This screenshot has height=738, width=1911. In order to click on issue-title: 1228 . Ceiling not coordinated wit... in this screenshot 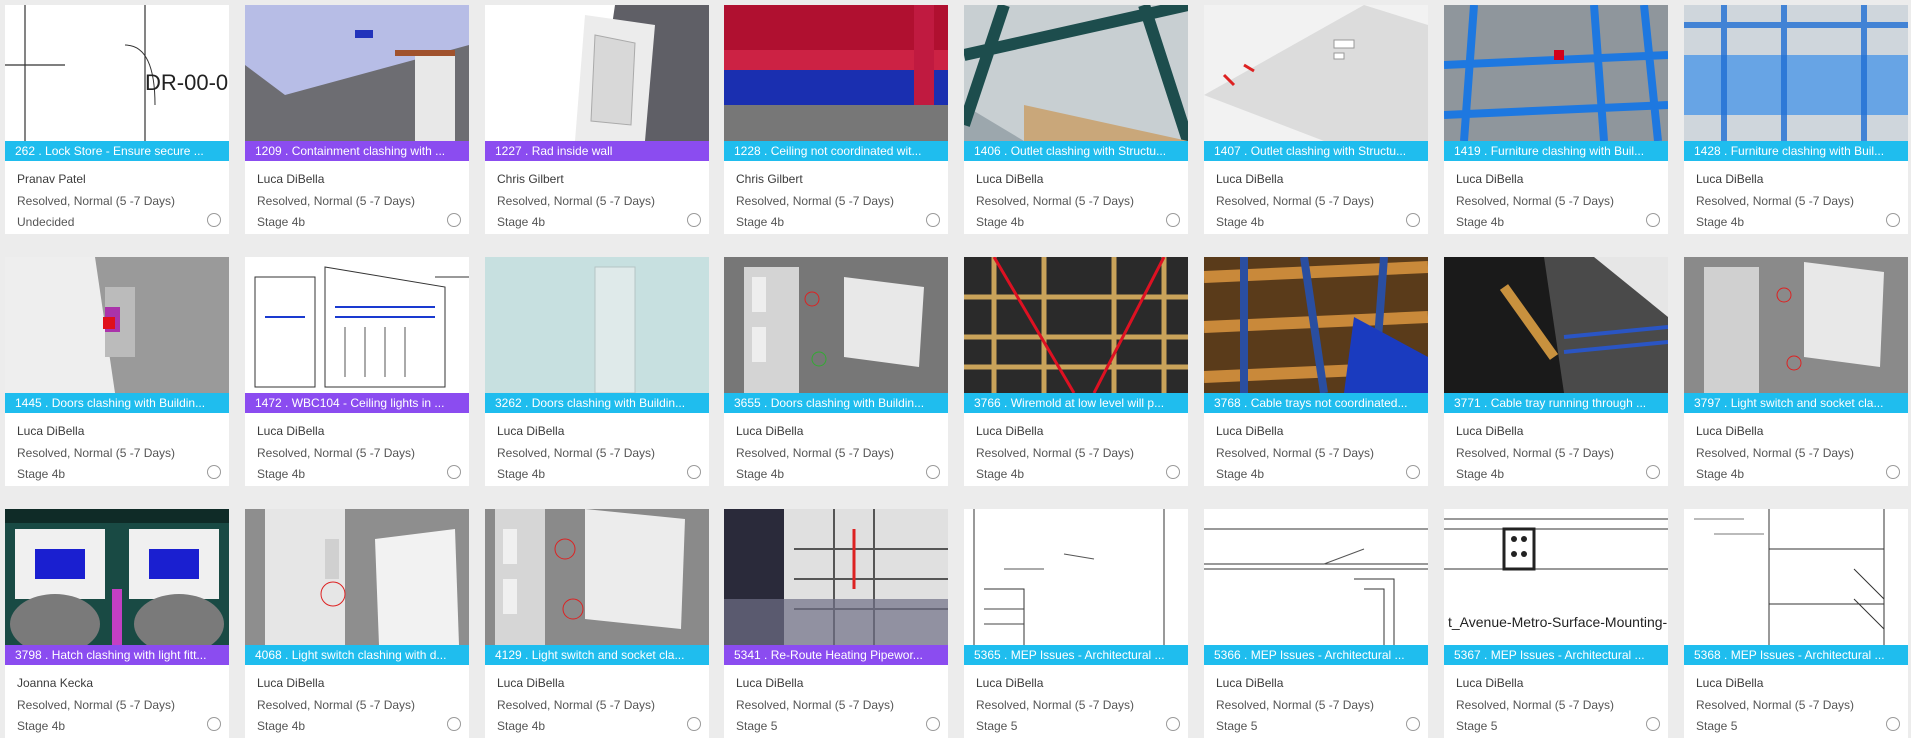, I will do `click(836, 151)`.